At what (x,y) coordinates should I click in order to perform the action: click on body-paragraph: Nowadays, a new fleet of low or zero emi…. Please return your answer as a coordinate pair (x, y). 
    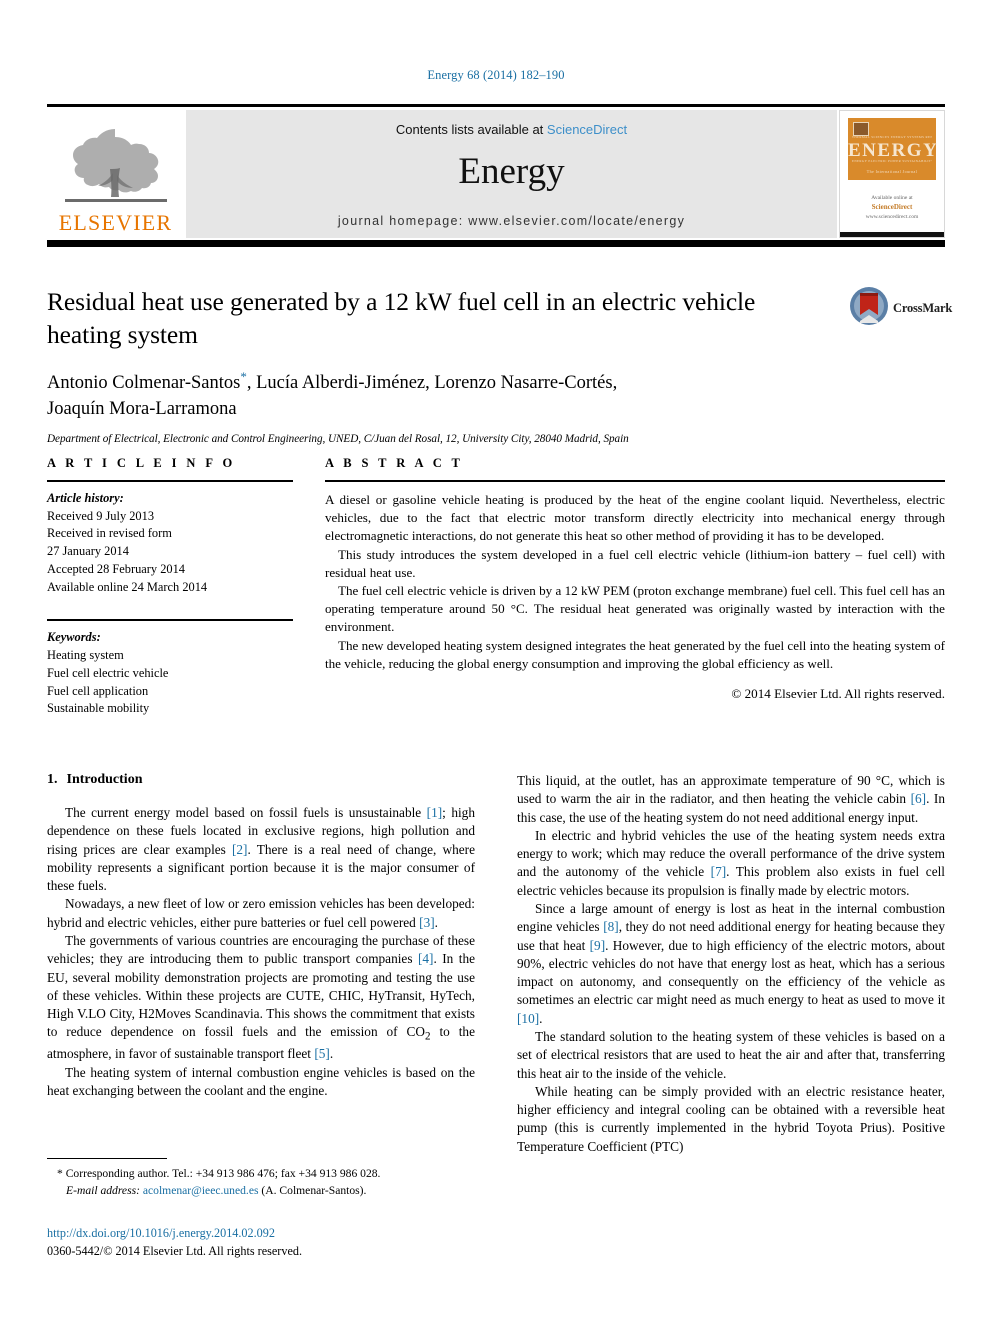
    Looking at the image, I should click on (261, 913).